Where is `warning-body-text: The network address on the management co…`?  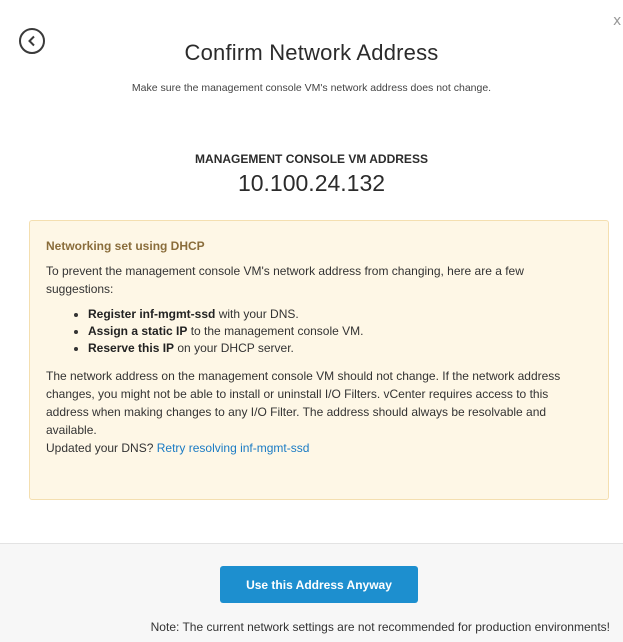 warning-body-text: The network address on the management co… is located at coordinates (303, 403).